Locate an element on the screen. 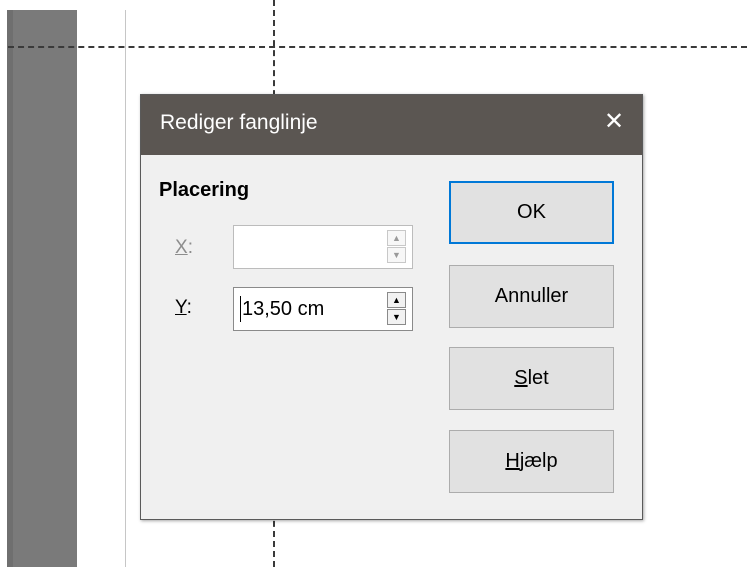 This screenshot has height=567, width=747. delete-mnemonic: S is located at coordinates (521, 378).